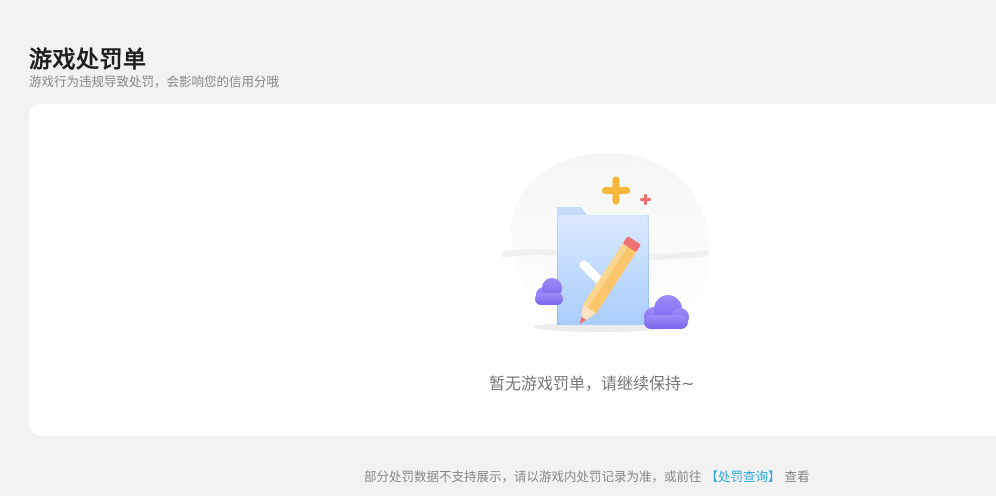 The image size is (996, 496). Describe the element at coordinates (606, 245) in the screenshot. I see `document-check-pencil-icon` at that location.